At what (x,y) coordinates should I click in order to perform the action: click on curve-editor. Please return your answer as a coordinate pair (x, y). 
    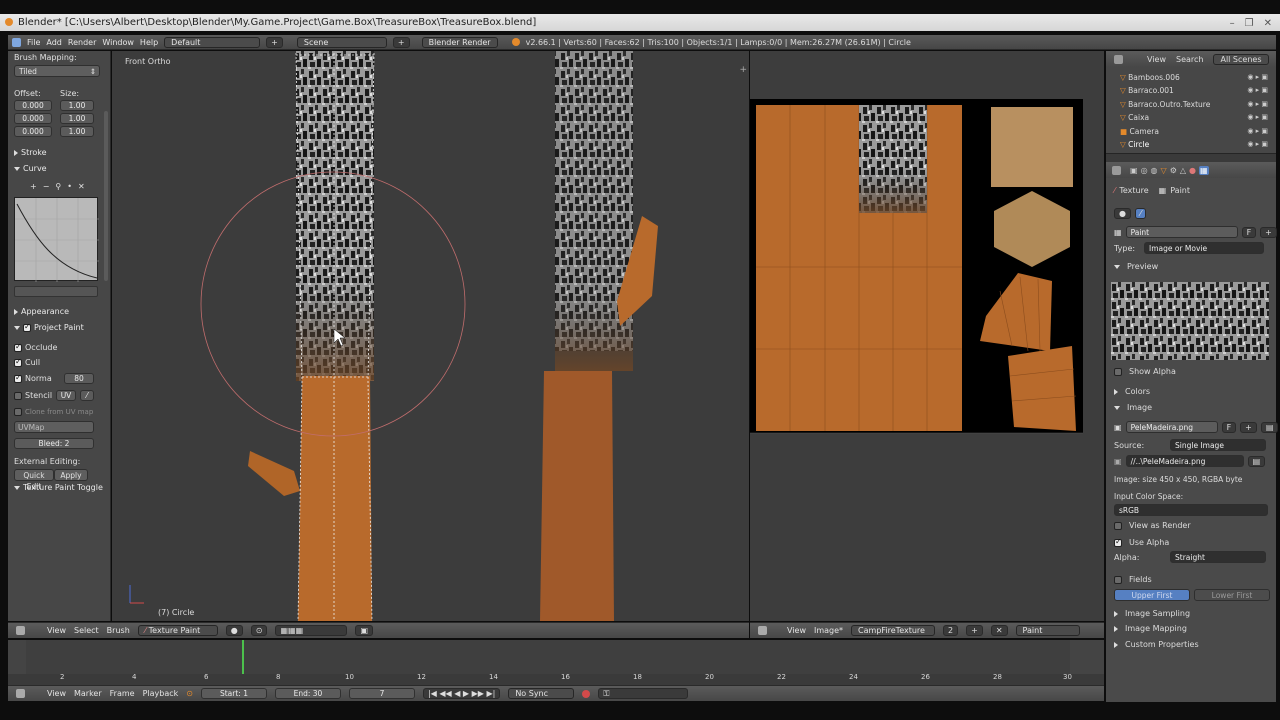
    Looking at the image, I should click on (56, 239).